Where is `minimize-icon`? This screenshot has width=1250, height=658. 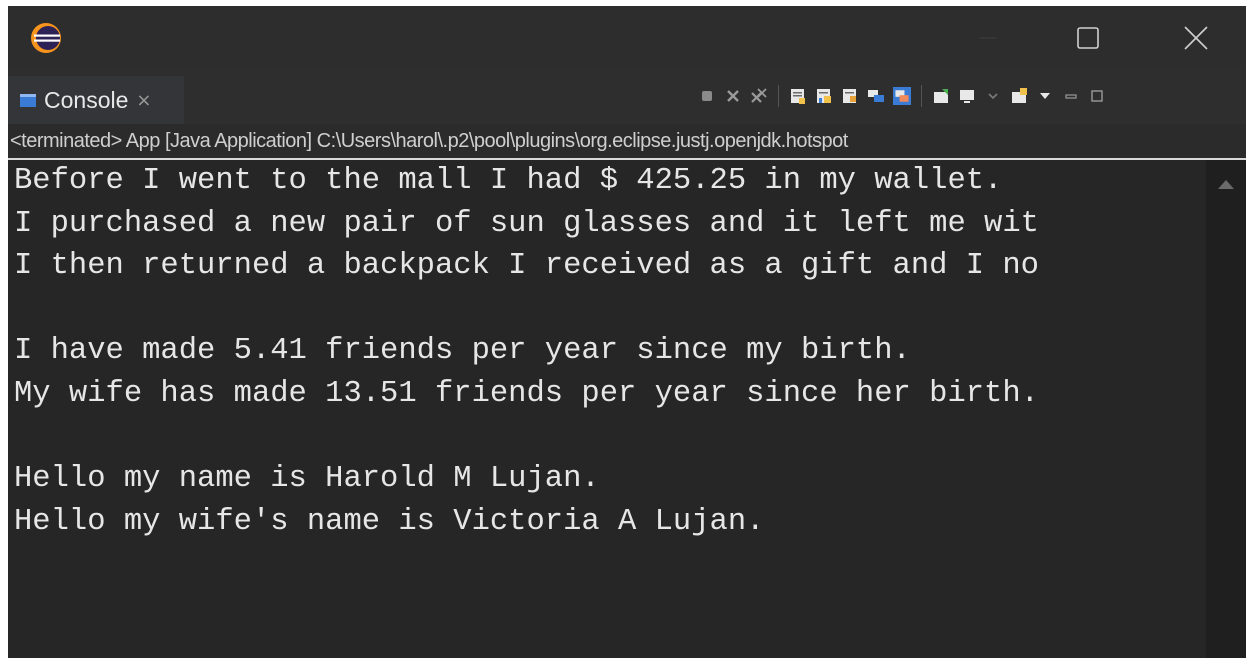 minimize-icon is located at coordinates (988, 38).